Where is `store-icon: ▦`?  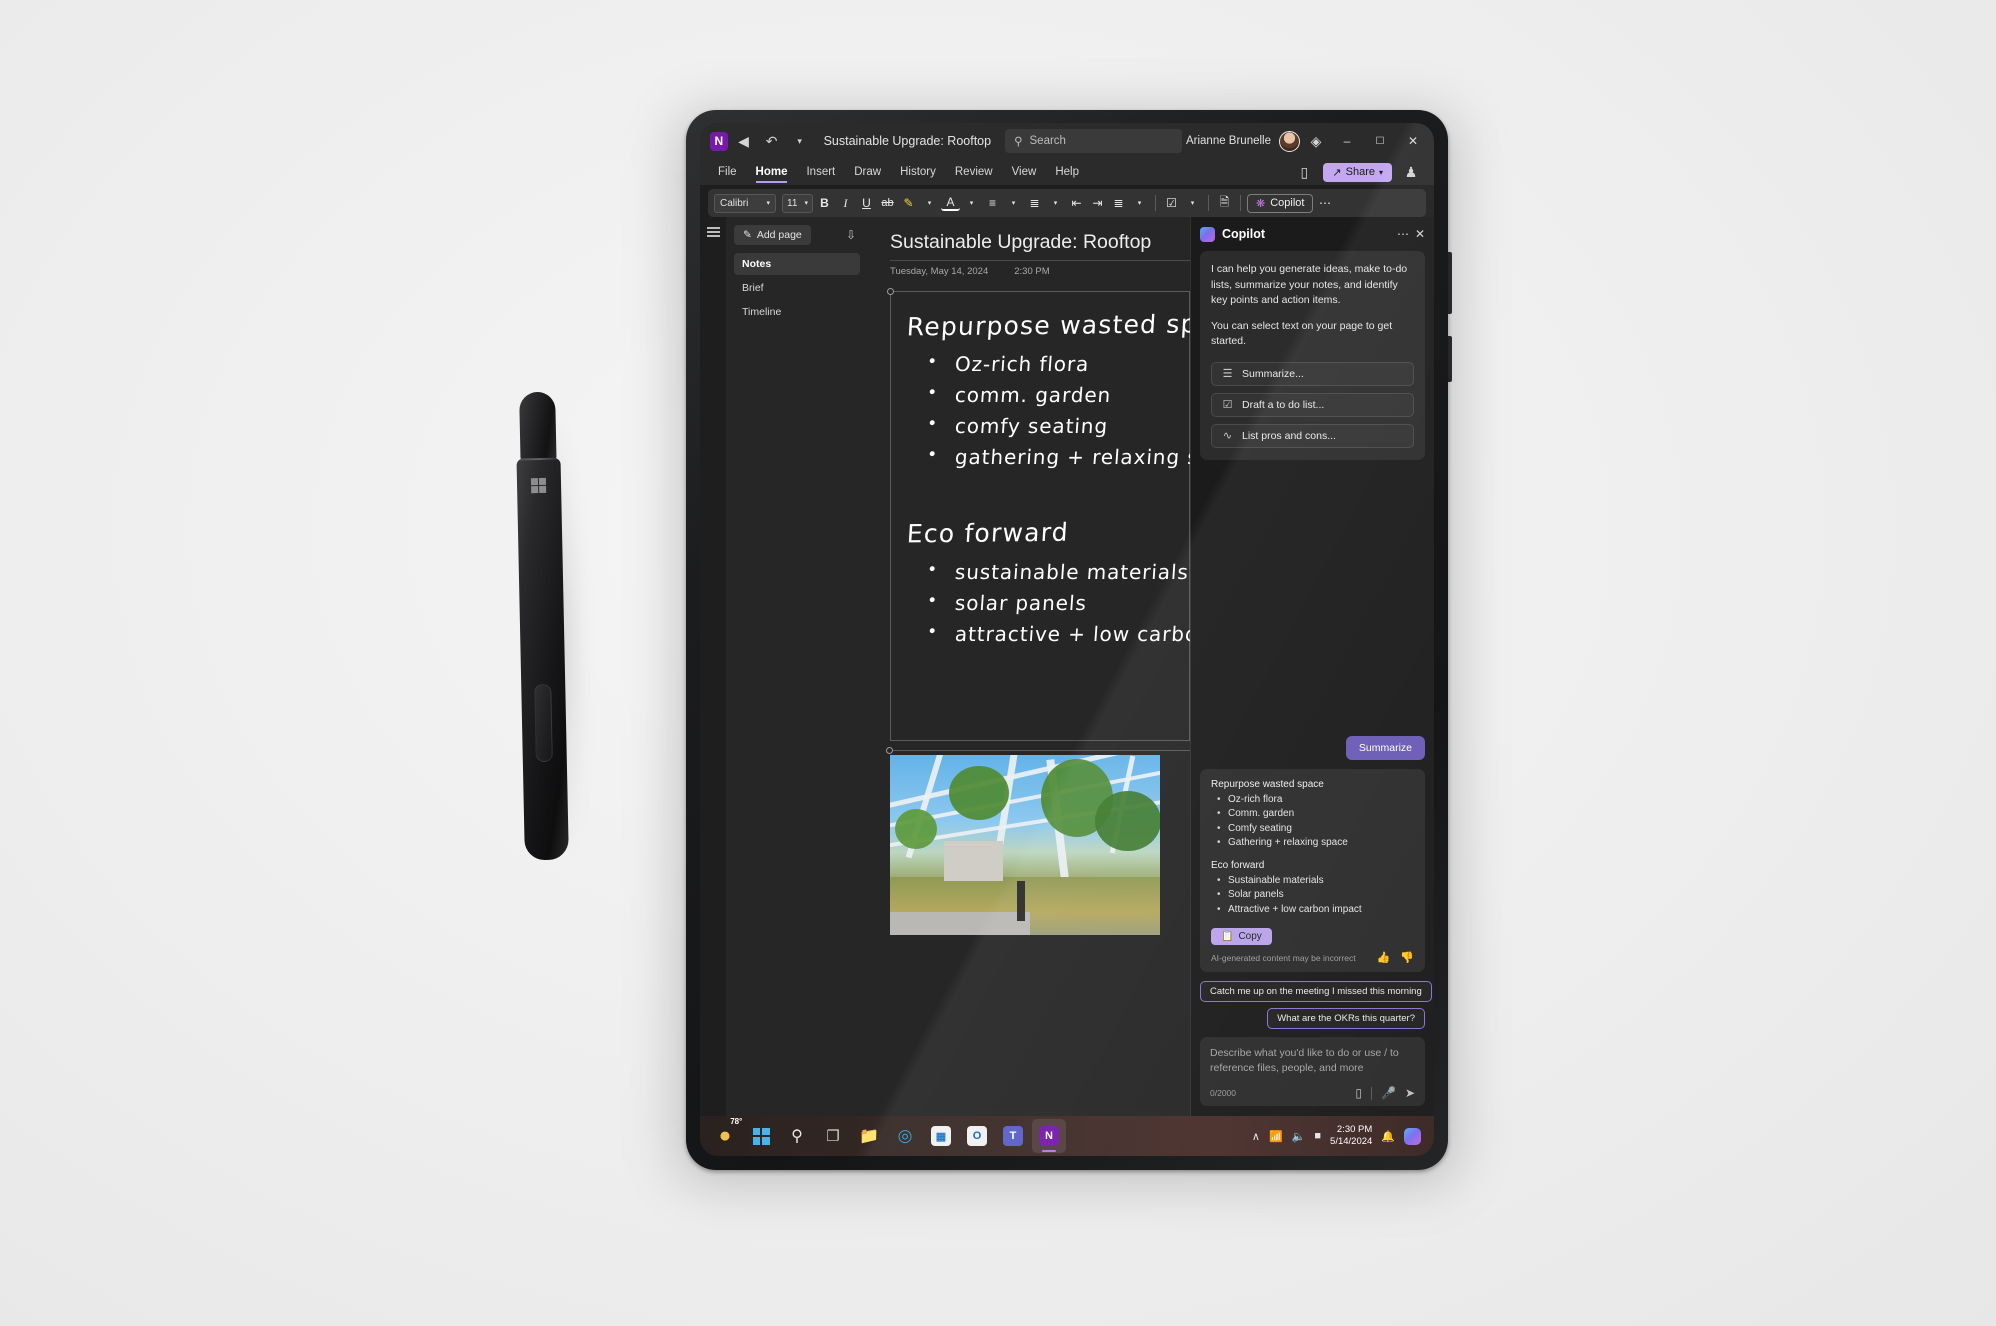 store-icon: ▦ is located at coordinates (941, 1136).